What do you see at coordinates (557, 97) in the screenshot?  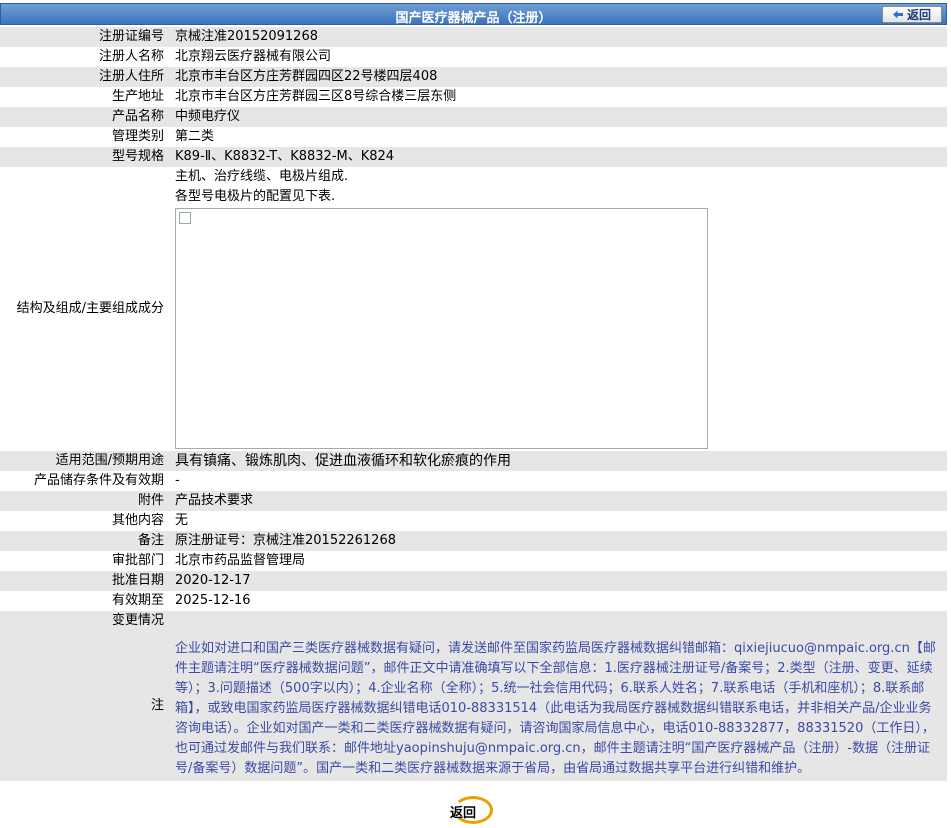 I see `value-production: 北京市丰台区方庄芳群园三区8号综合楼三层东侧` at bounding box center [557, 97].